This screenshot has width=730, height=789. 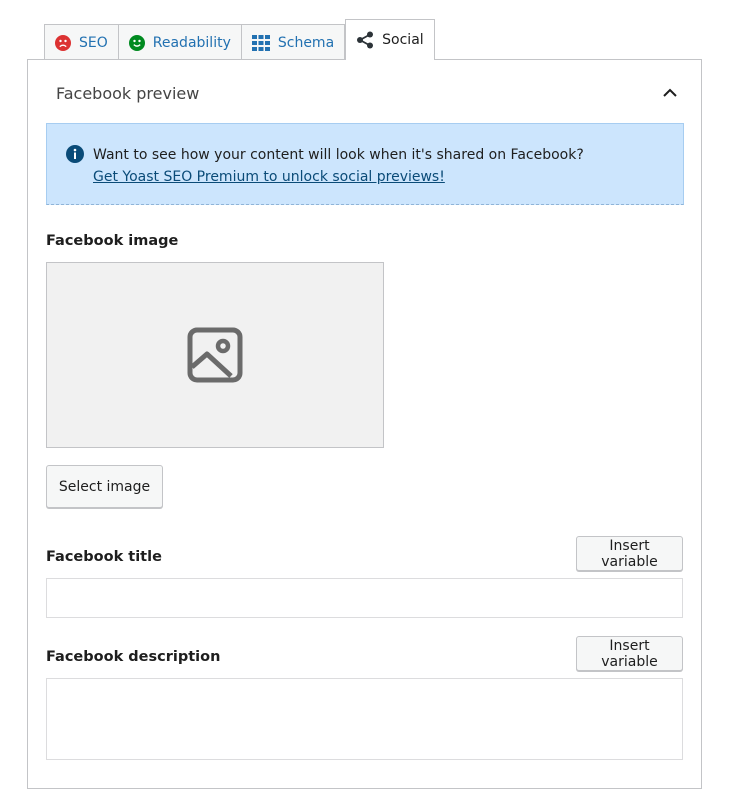 What do you see at coordinates (93, 42) in the screenshot?
I see `tab-seo-label: SEO` at bounding box center [93, 42].